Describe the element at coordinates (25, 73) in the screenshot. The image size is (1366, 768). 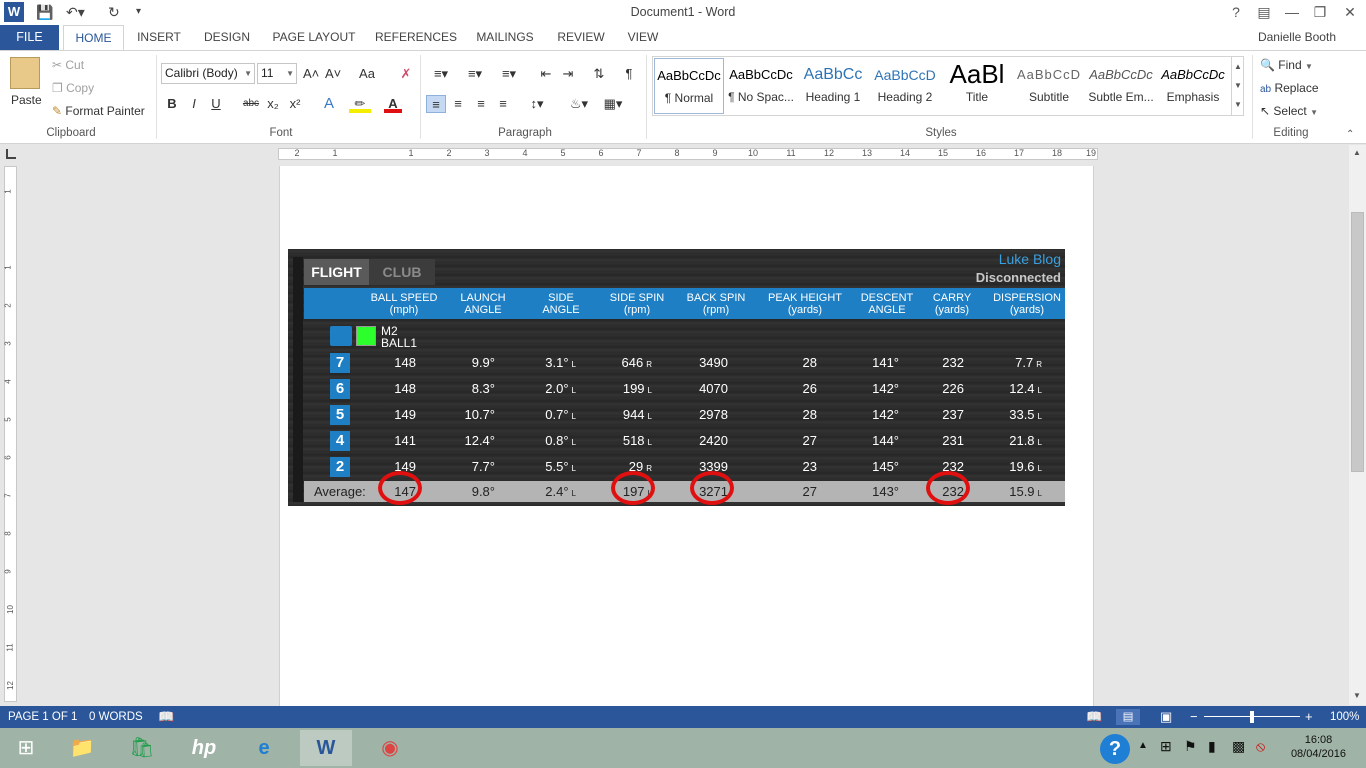
I see `paste-icon` at that location.